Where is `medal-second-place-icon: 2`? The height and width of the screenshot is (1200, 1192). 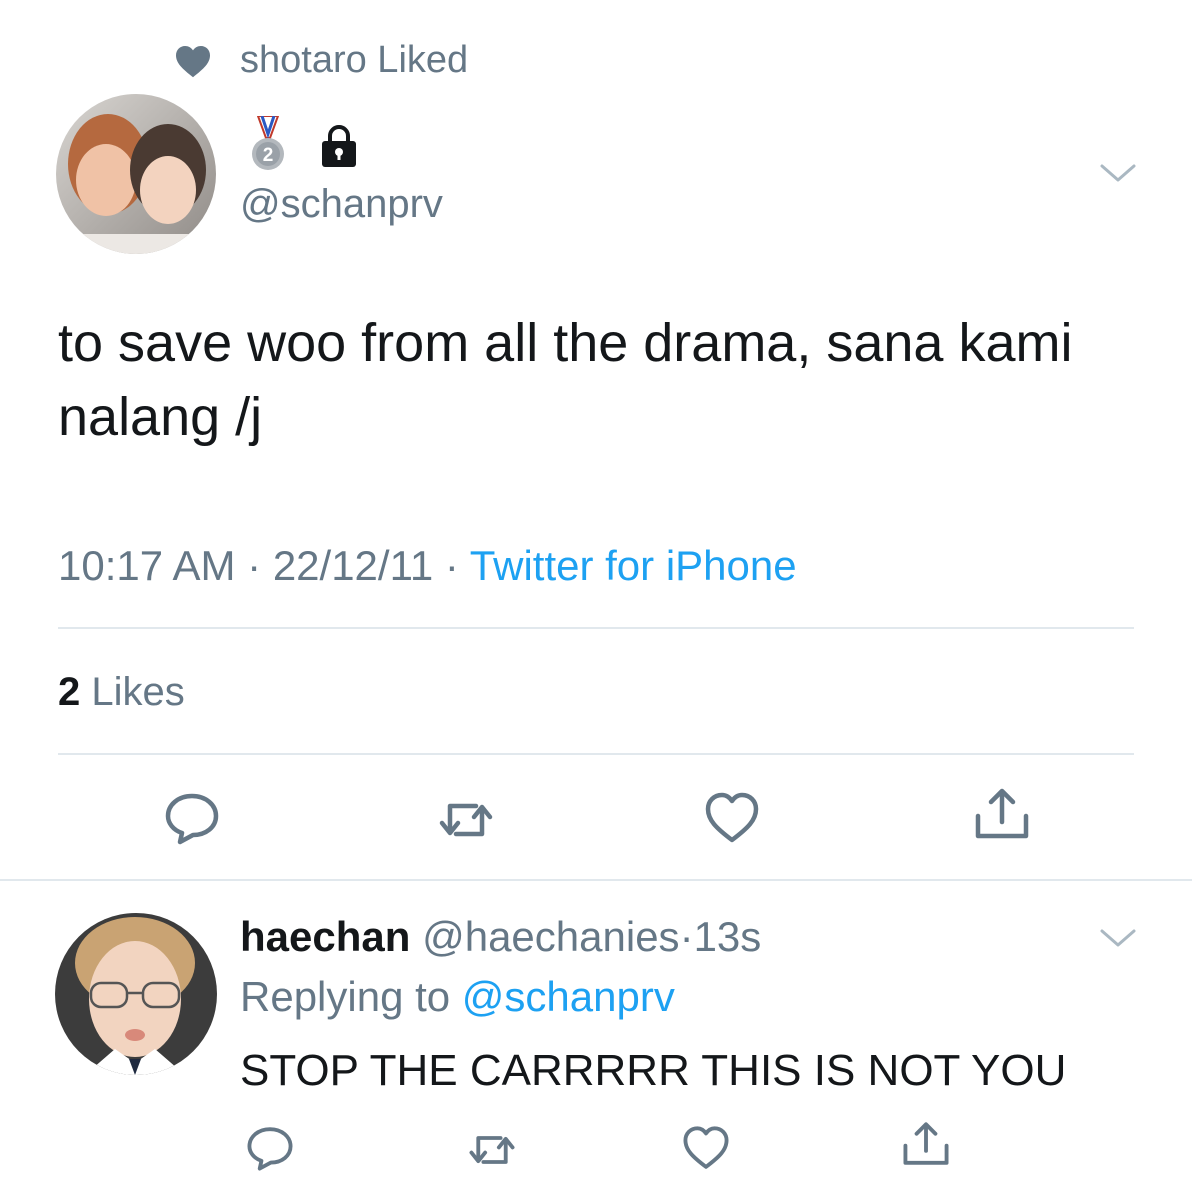 medal-second-place-icon: 2 is located at coordinates (268, 143).